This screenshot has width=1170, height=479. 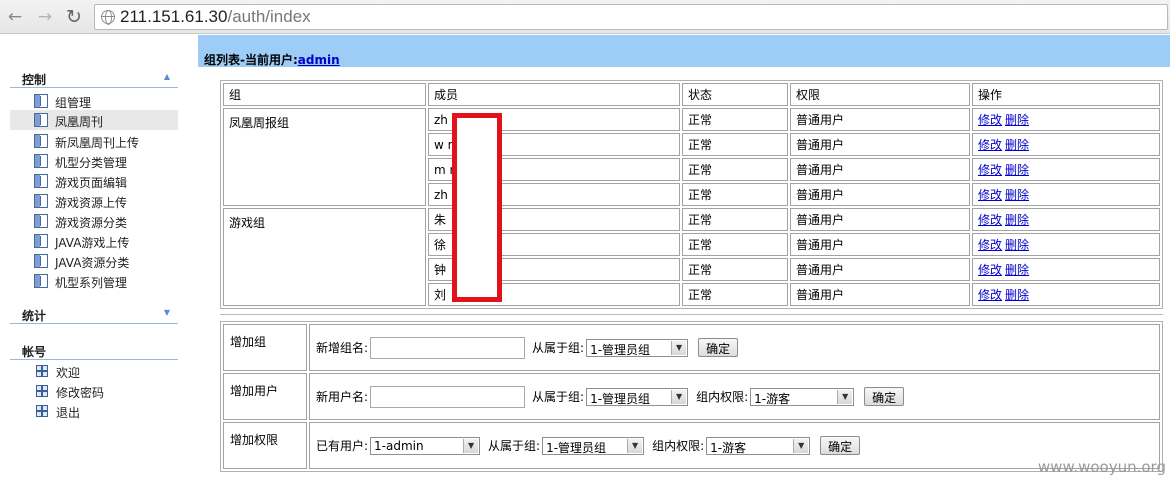 What do you see at coordinates (448, 396) in the screenshot?
I see `new-user-name-input` at bounding box center [448, 396].